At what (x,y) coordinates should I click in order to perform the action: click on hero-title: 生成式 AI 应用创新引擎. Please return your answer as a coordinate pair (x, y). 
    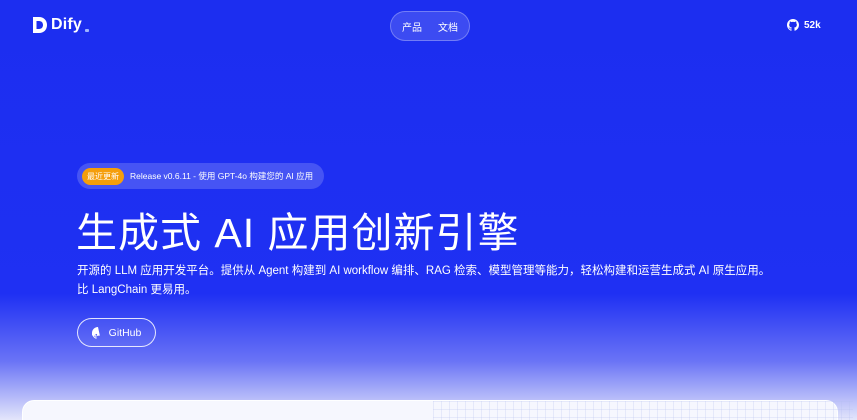
    Looking at the image, I should click on (298, 233).